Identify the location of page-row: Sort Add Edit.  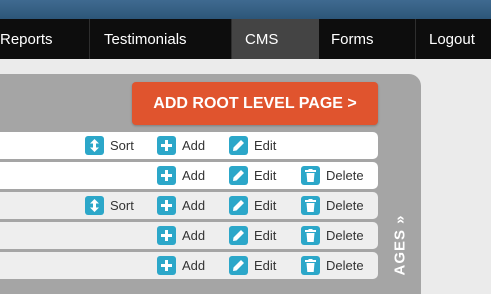
(189, 145).